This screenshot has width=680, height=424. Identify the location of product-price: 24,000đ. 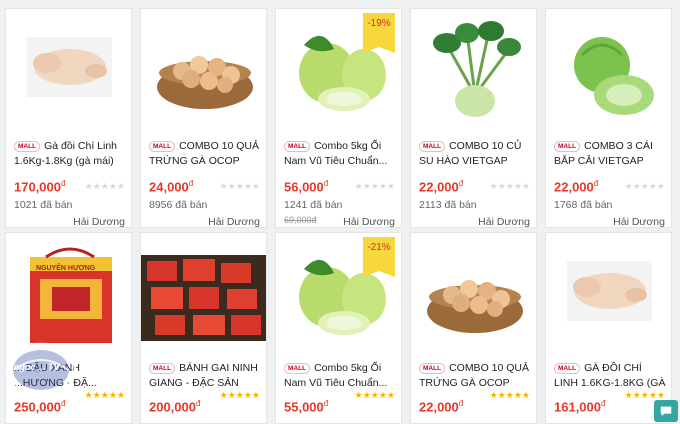
(171, 187).